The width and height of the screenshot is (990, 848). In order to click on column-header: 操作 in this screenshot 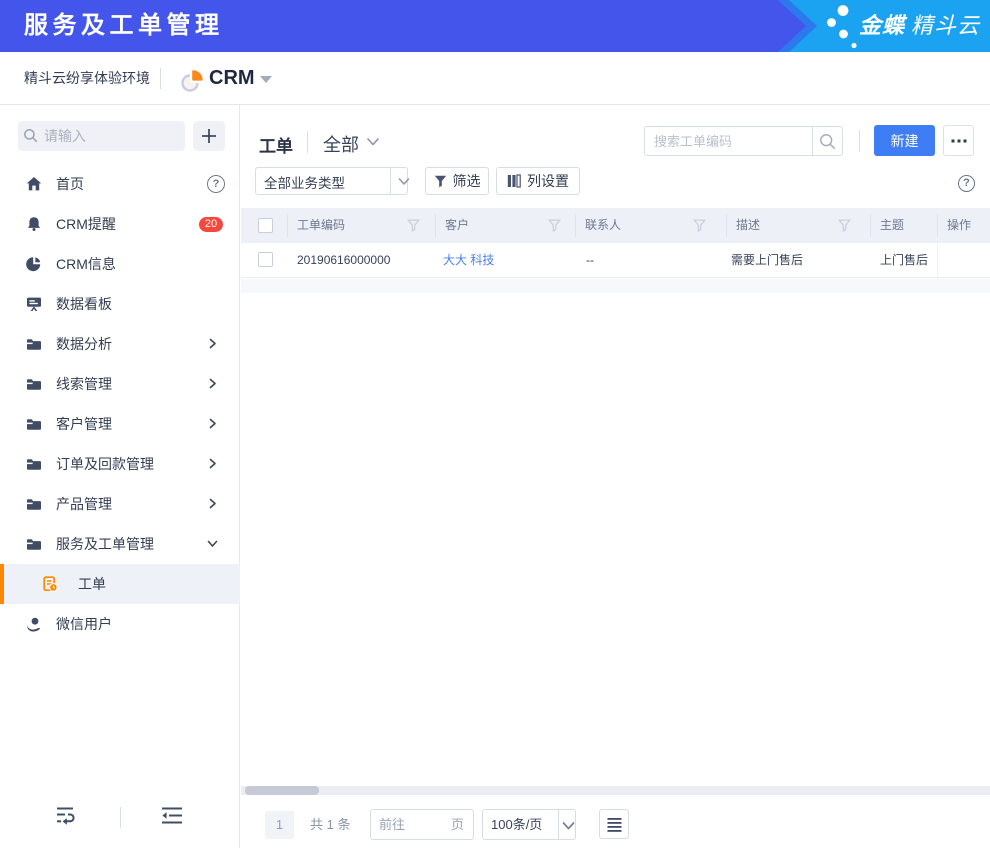, I will do `click(959, 225)`.